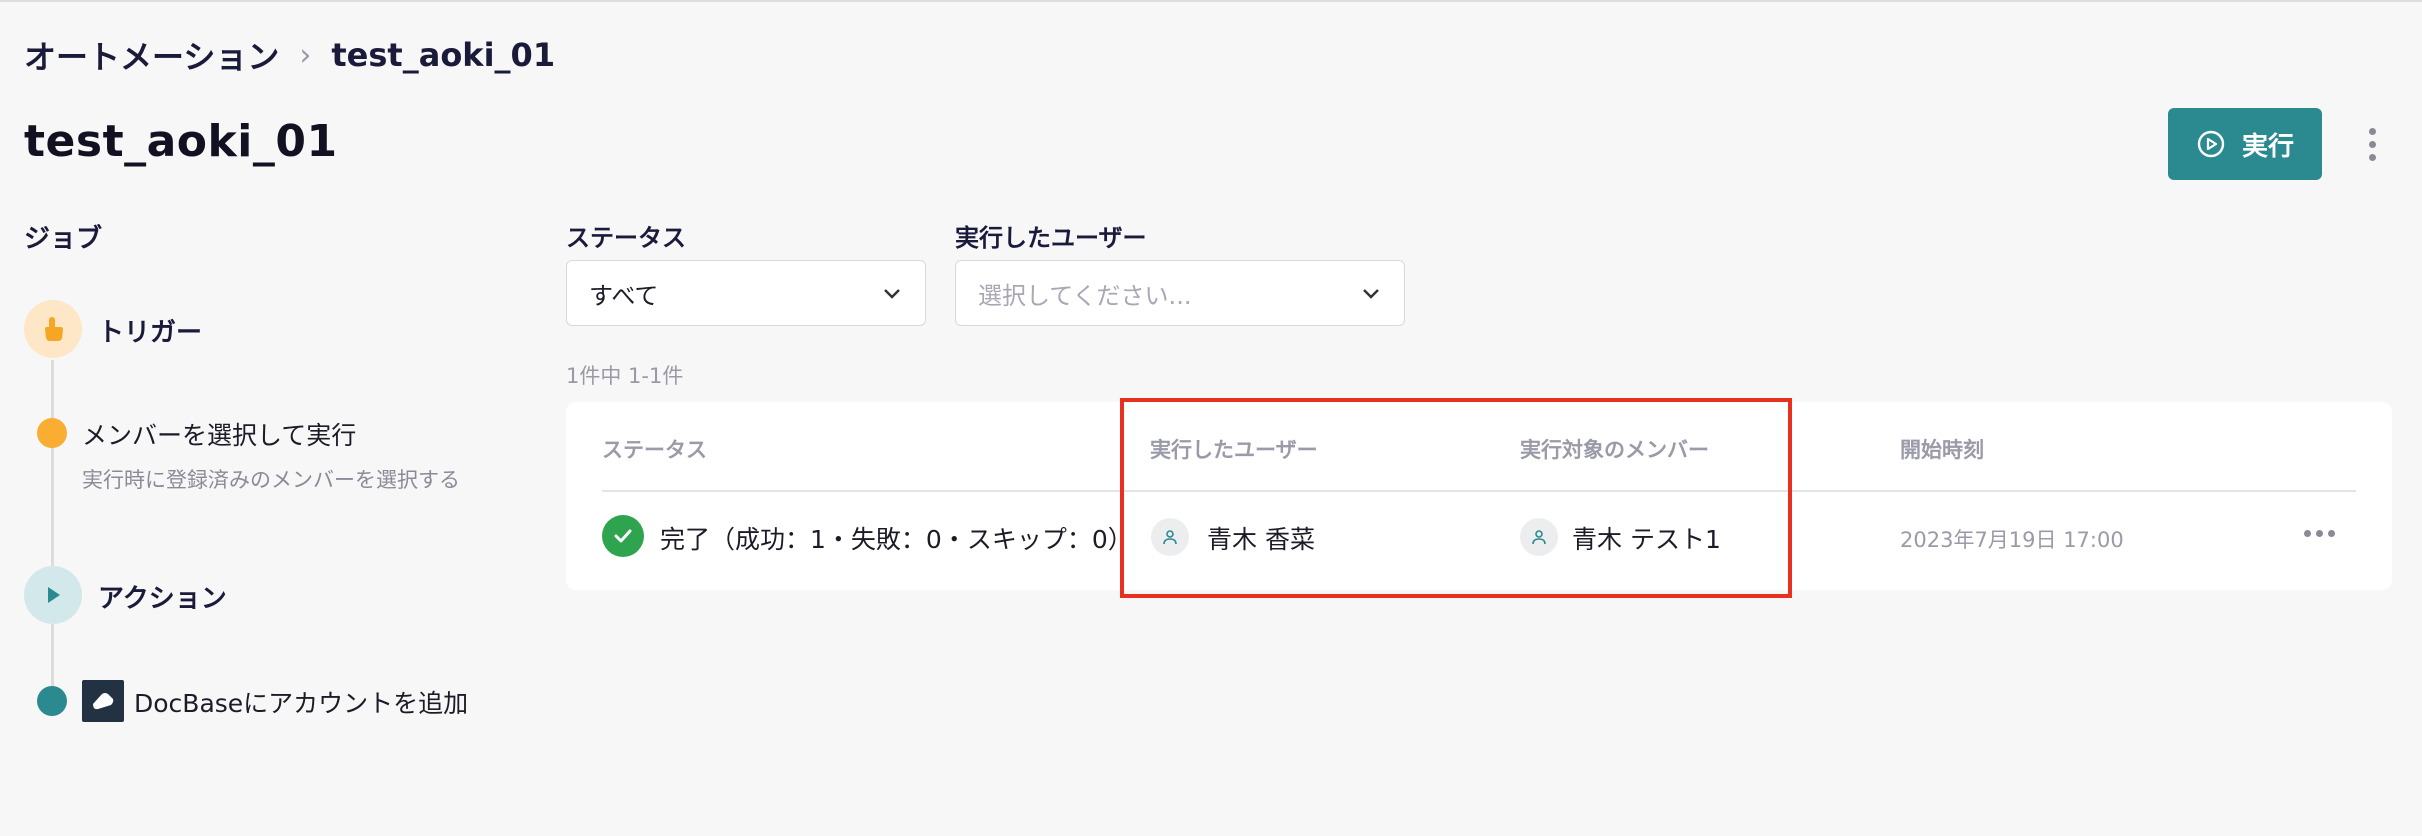 This screenshot has width=2422, height=836. Describe the element at coordinates (301, 702) in the screenshot. I see `action-step-title: DocBaseにアカウントを追加` at that location.